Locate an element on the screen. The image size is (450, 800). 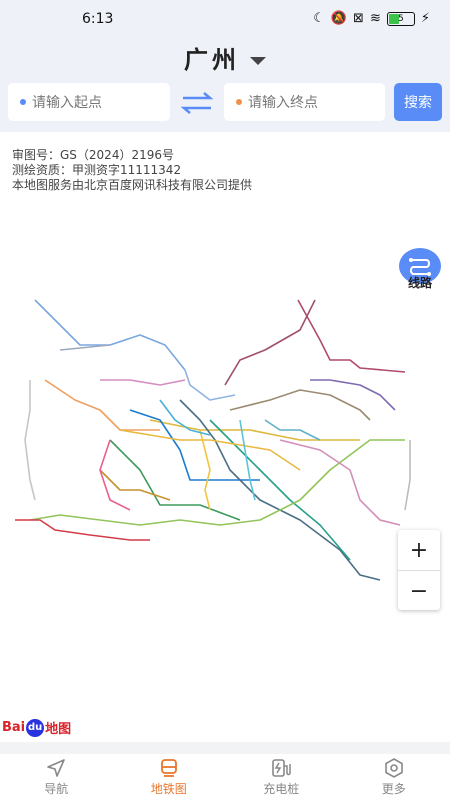
navigation-icon is located at coordinates (56, 767).